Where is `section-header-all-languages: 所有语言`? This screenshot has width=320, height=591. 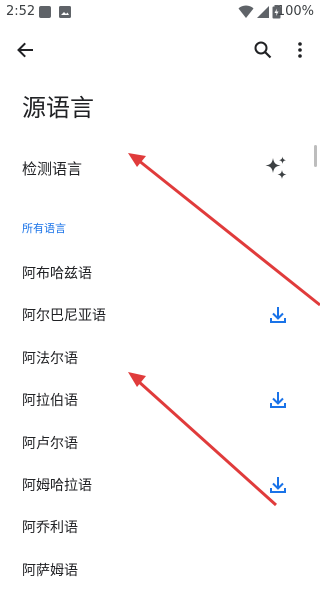
section-header-all-languages: 所有语言 is located at coordinates (44, 228).